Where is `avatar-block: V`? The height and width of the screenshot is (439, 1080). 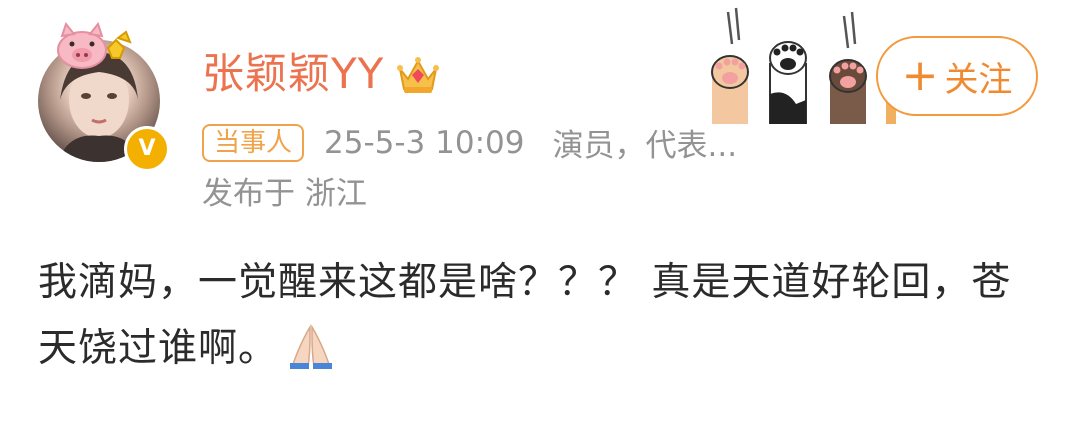 avatar-block: V is located at coordinates (104, 96).